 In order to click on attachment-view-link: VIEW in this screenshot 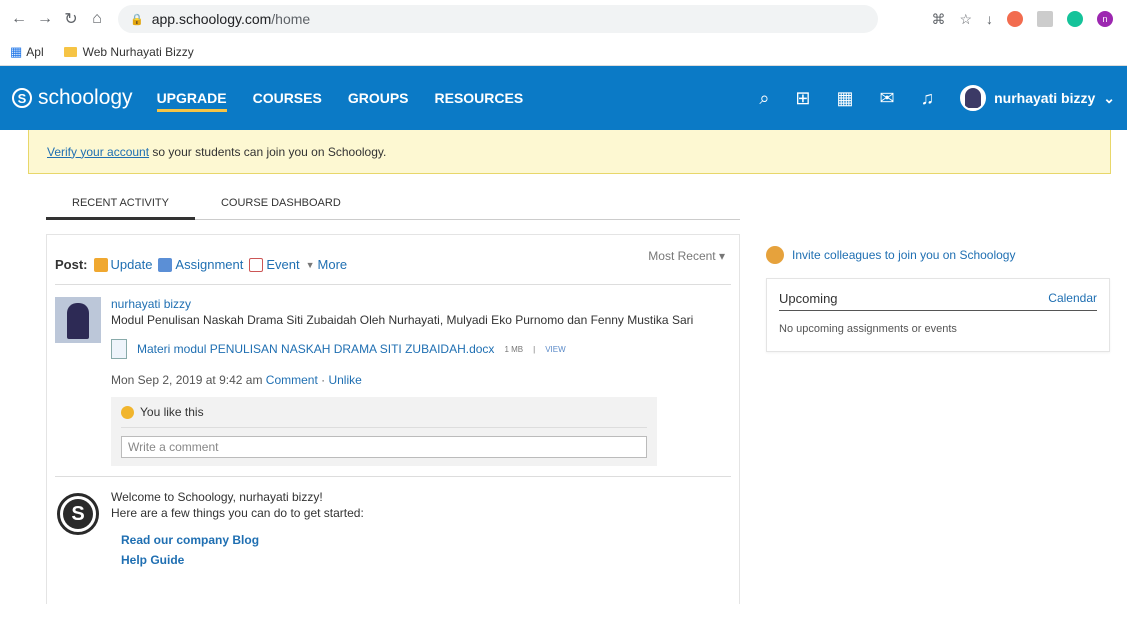, I will do `click(555, 349)`.